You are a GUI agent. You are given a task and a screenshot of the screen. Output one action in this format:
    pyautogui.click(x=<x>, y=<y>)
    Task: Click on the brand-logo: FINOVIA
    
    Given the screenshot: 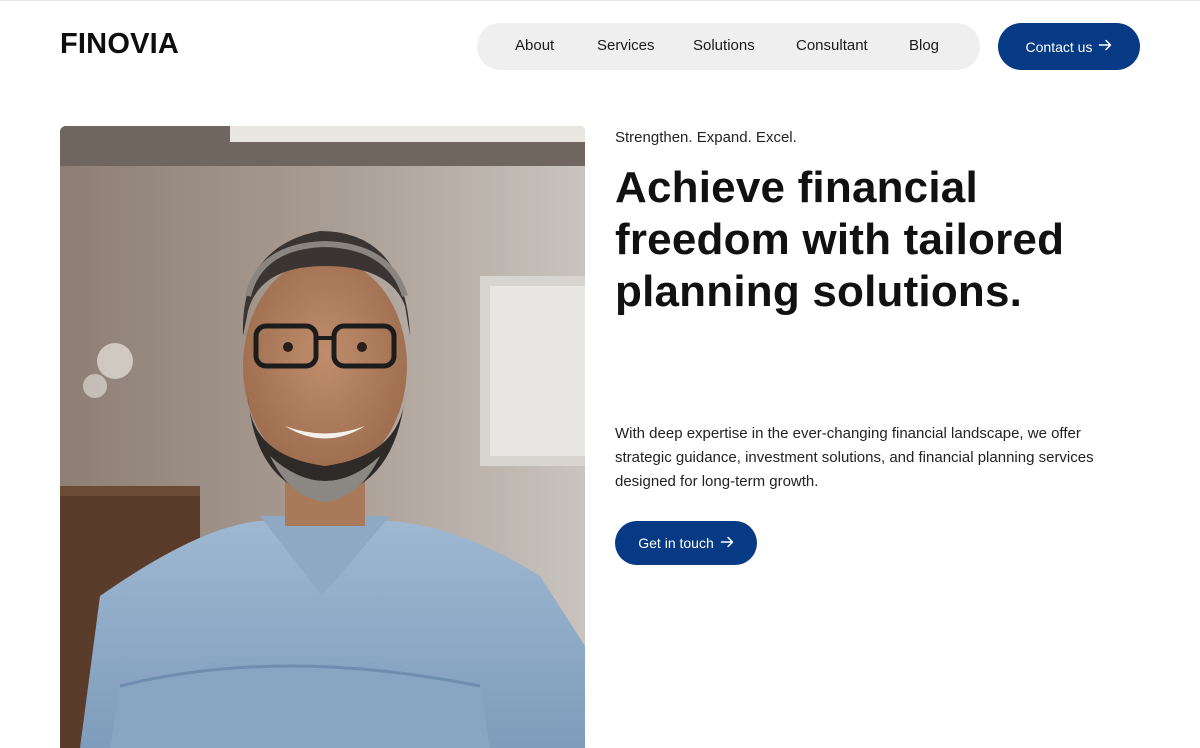 What is the action you would take?
    pyautogui.click(x=119, y=44)
    